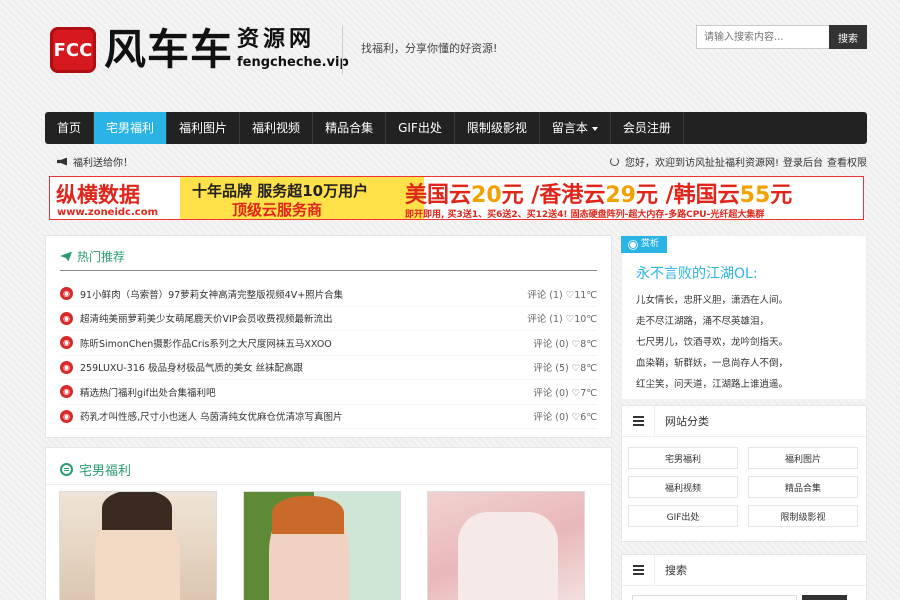  Describe the element at coordinates (847, 161) in the screenshot. I see `permission-link: 查看权限` at that location.